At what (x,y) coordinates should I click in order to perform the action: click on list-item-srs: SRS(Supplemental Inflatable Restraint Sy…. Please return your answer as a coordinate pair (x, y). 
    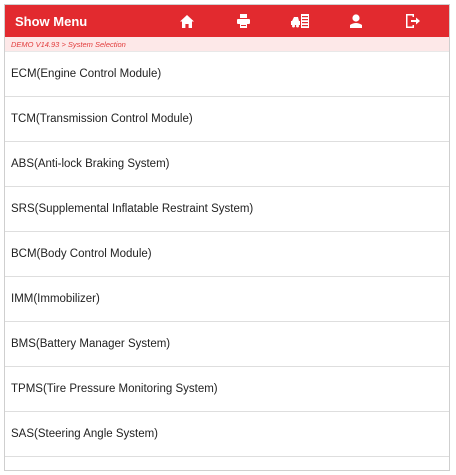
    Looking at the image, I should click on (227, 209).